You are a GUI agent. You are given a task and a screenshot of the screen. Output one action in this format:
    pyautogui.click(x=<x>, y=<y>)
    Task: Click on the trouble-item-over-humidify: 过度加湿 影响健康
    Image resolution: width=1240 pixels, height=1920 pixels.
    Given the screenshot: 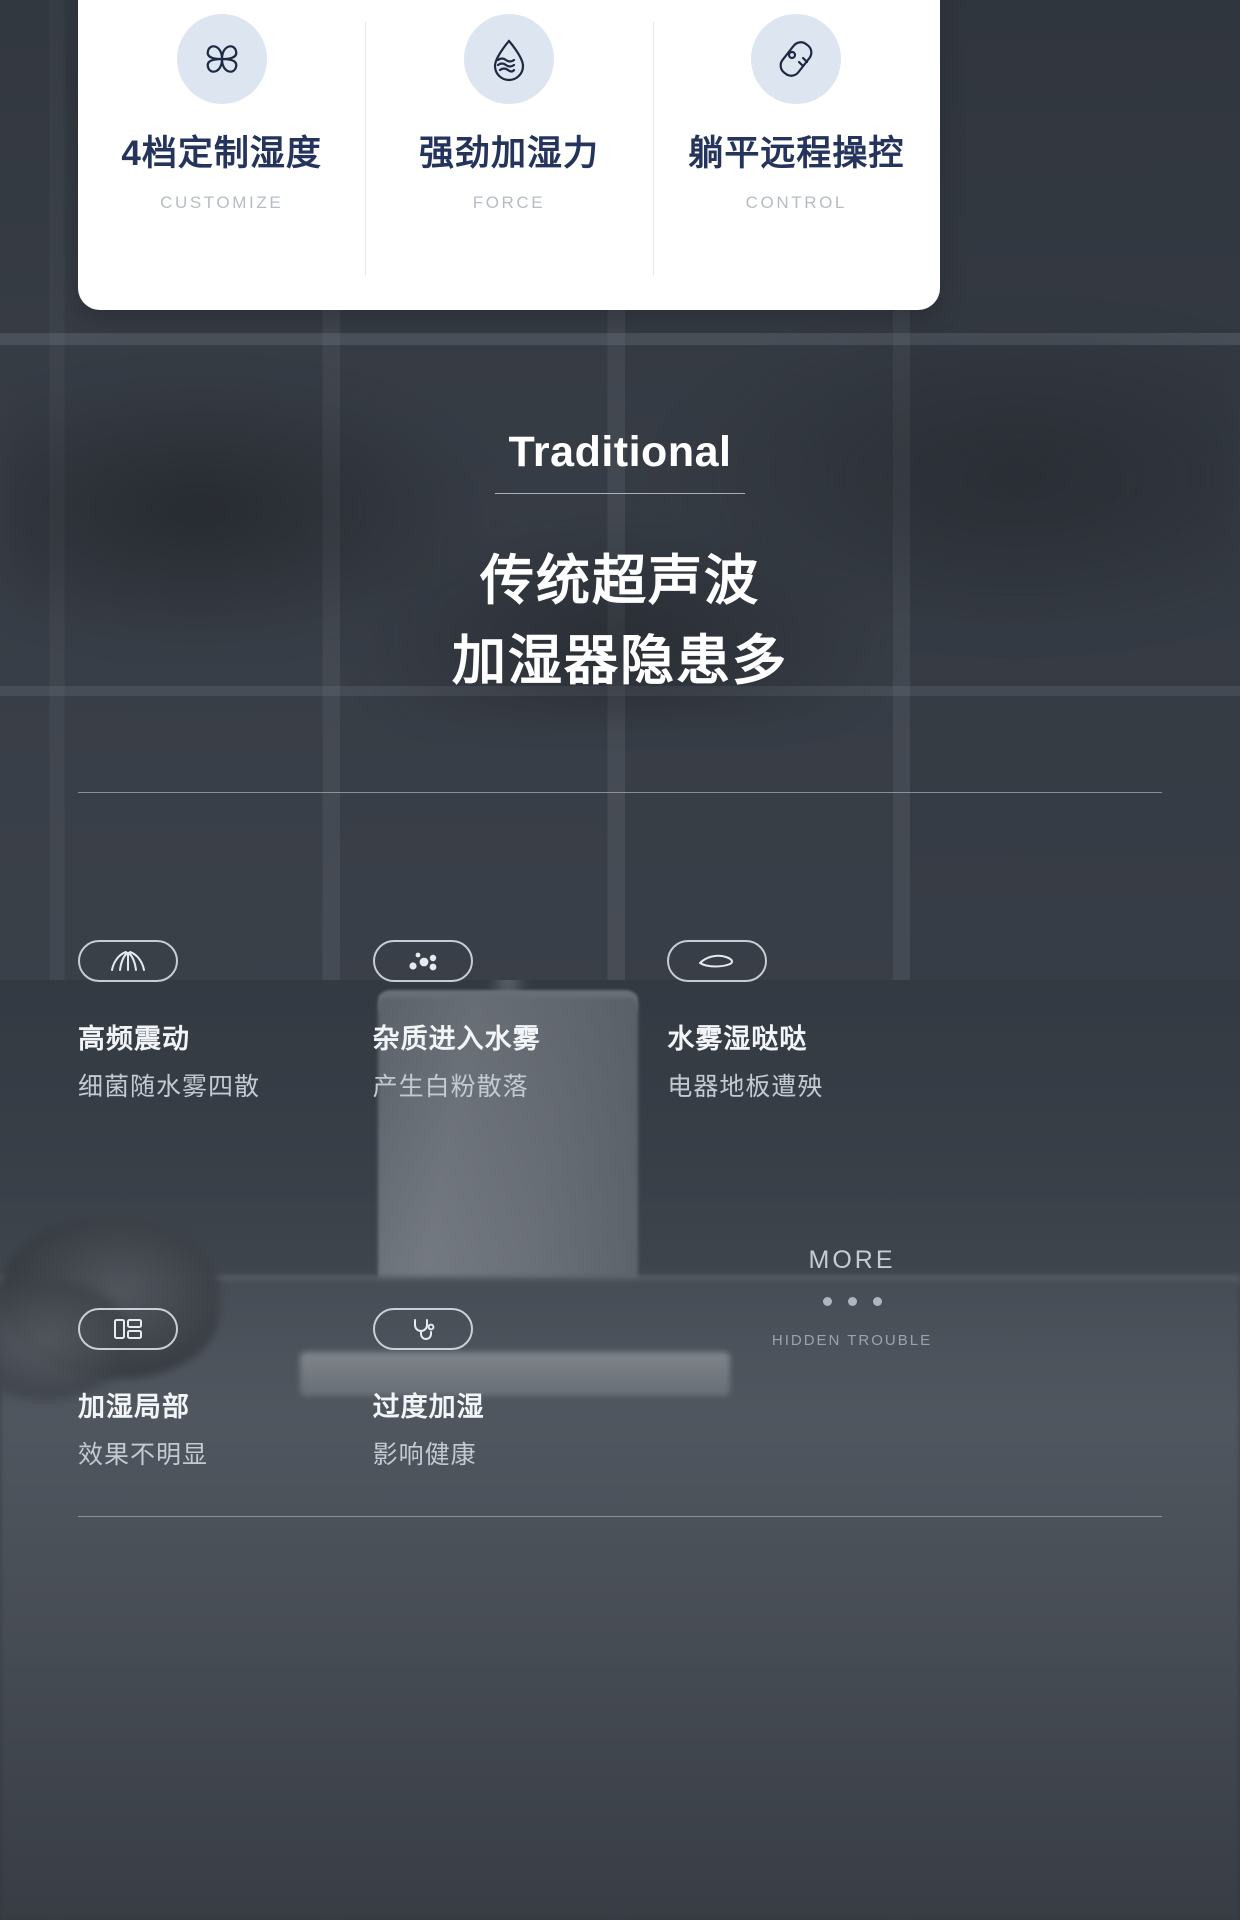 What is the action you would take?
    pyautogui.click(x=520, y=1388)
    